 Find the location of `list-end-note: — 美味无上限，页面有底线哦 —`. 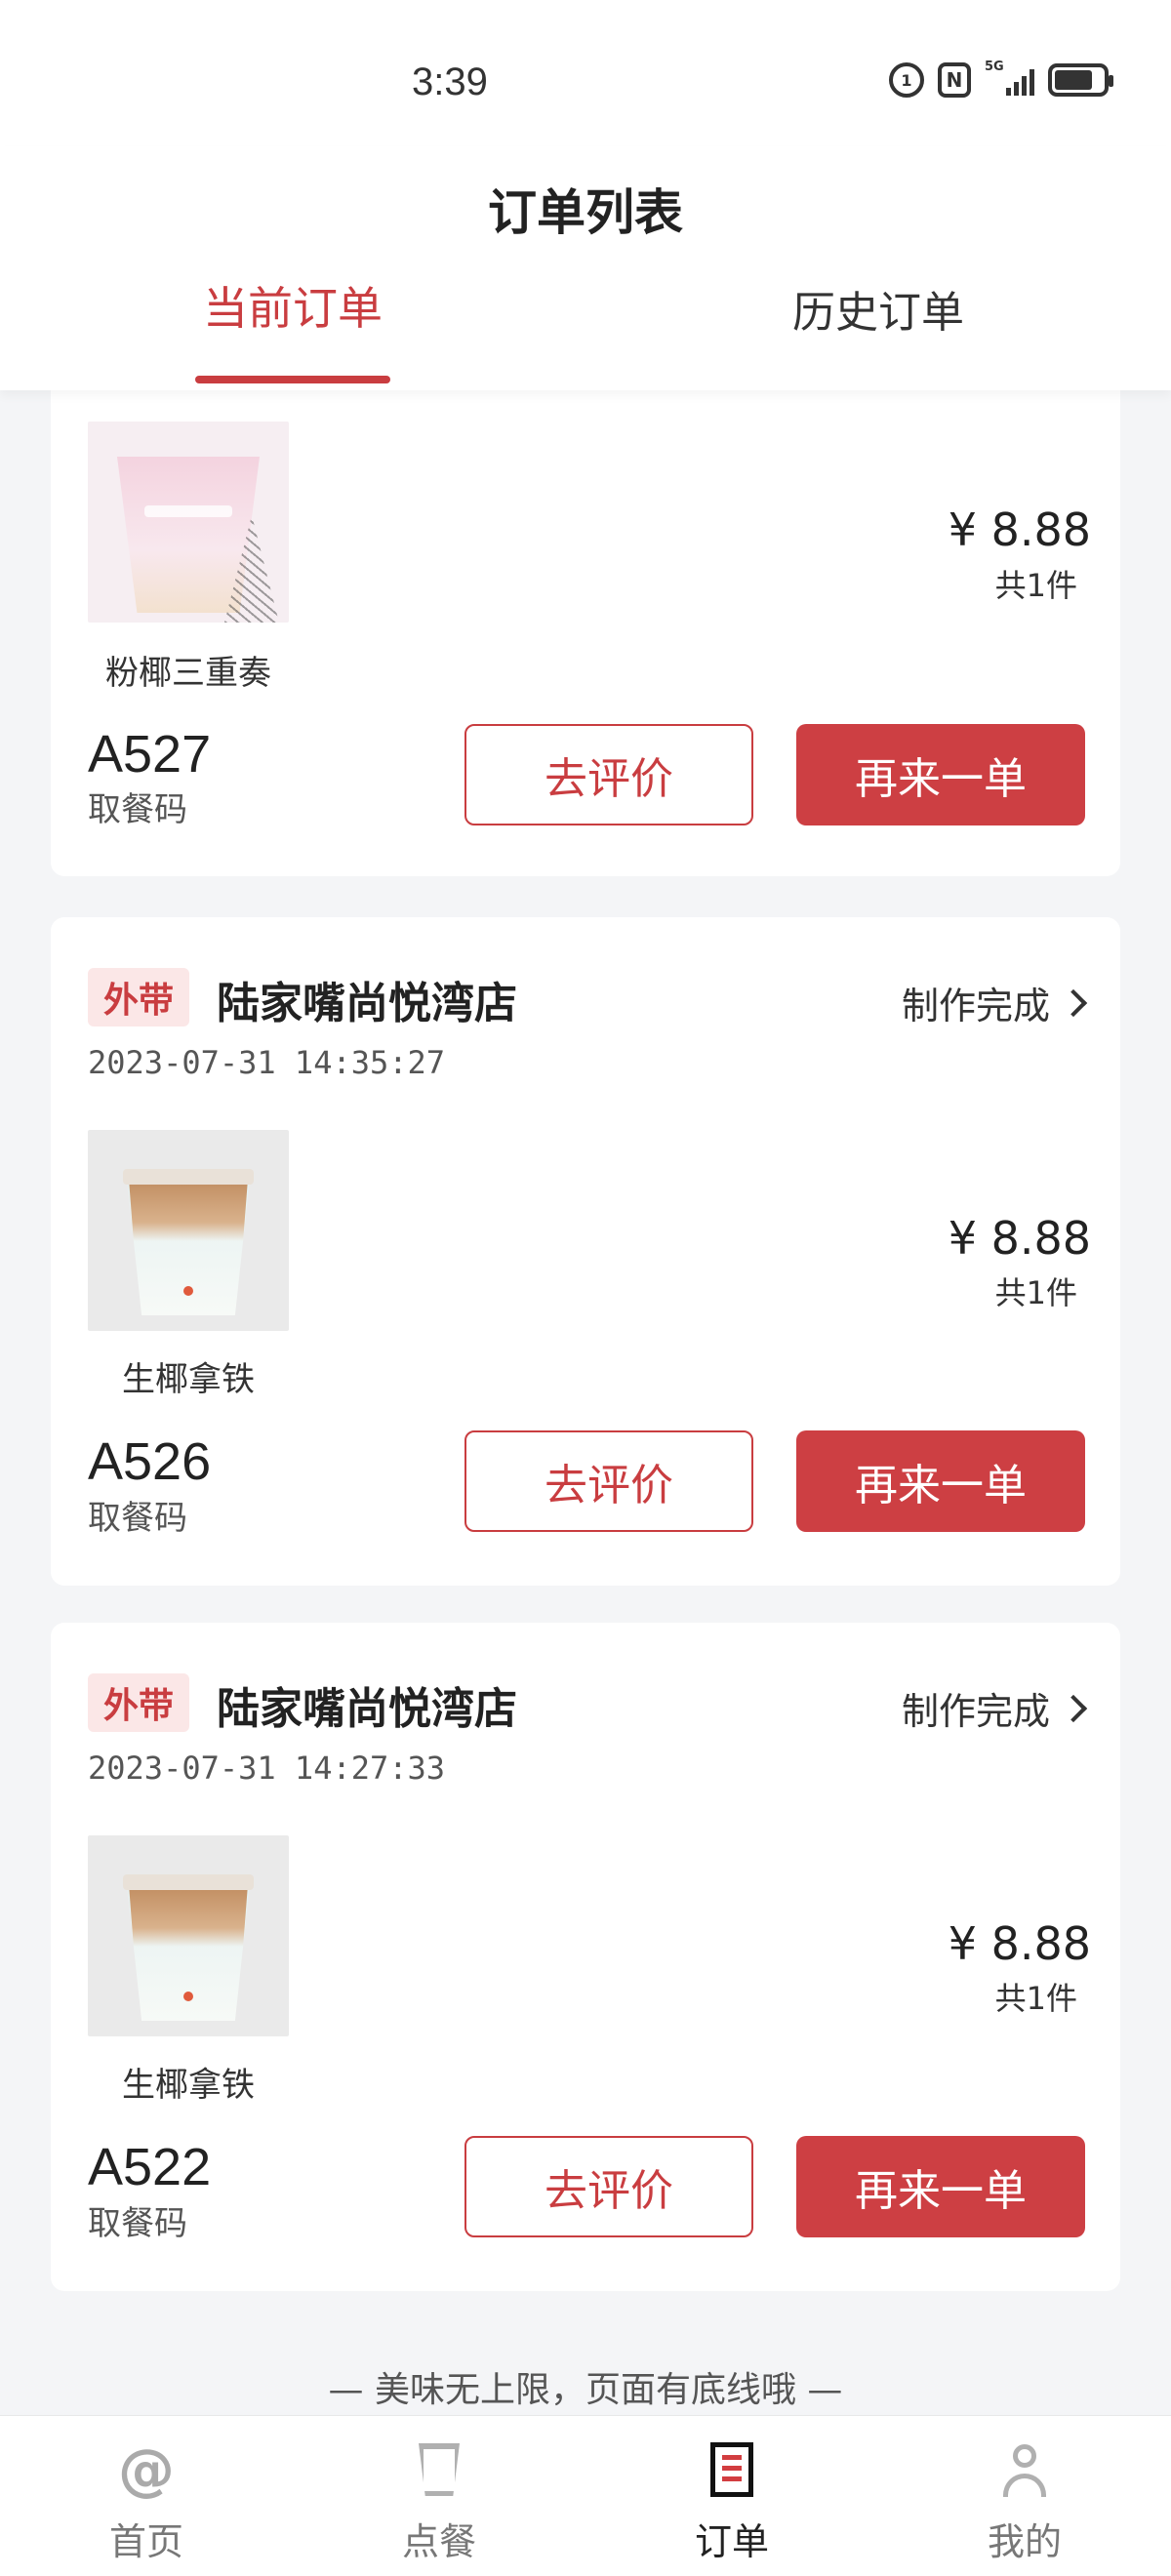

list-end-note: — 美味无上限，页面有底线哦 — is located at coordinates (585, 2390).